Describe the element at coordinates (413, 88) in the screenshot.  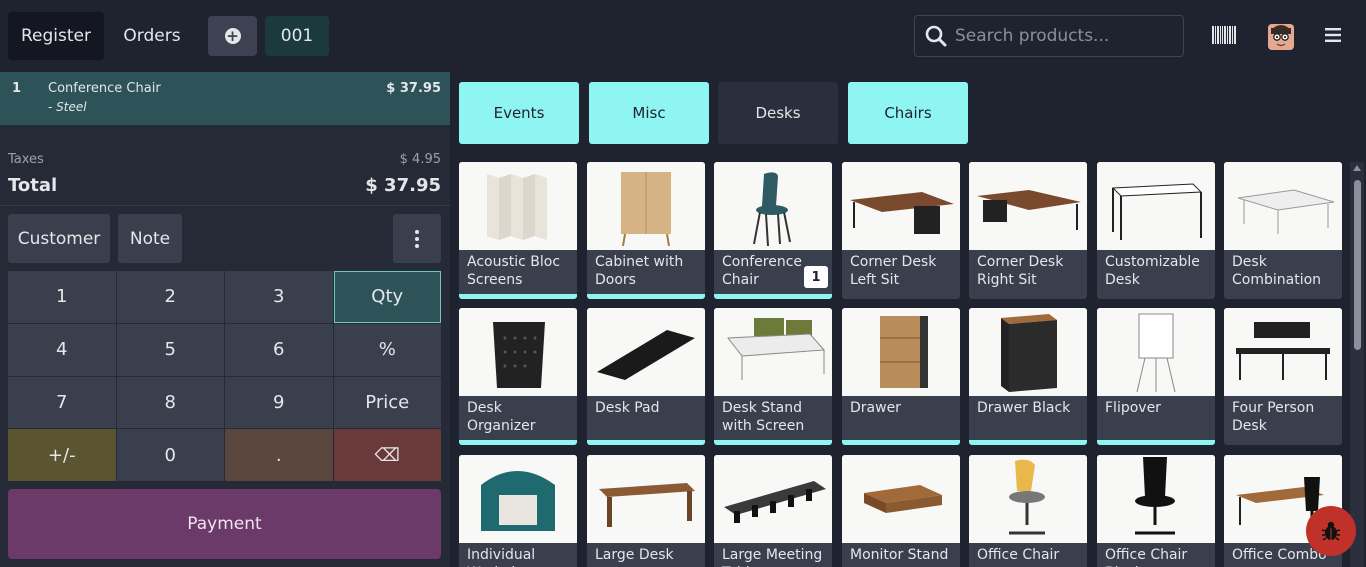
I see `order-line-price: $ 37.95` at that location.